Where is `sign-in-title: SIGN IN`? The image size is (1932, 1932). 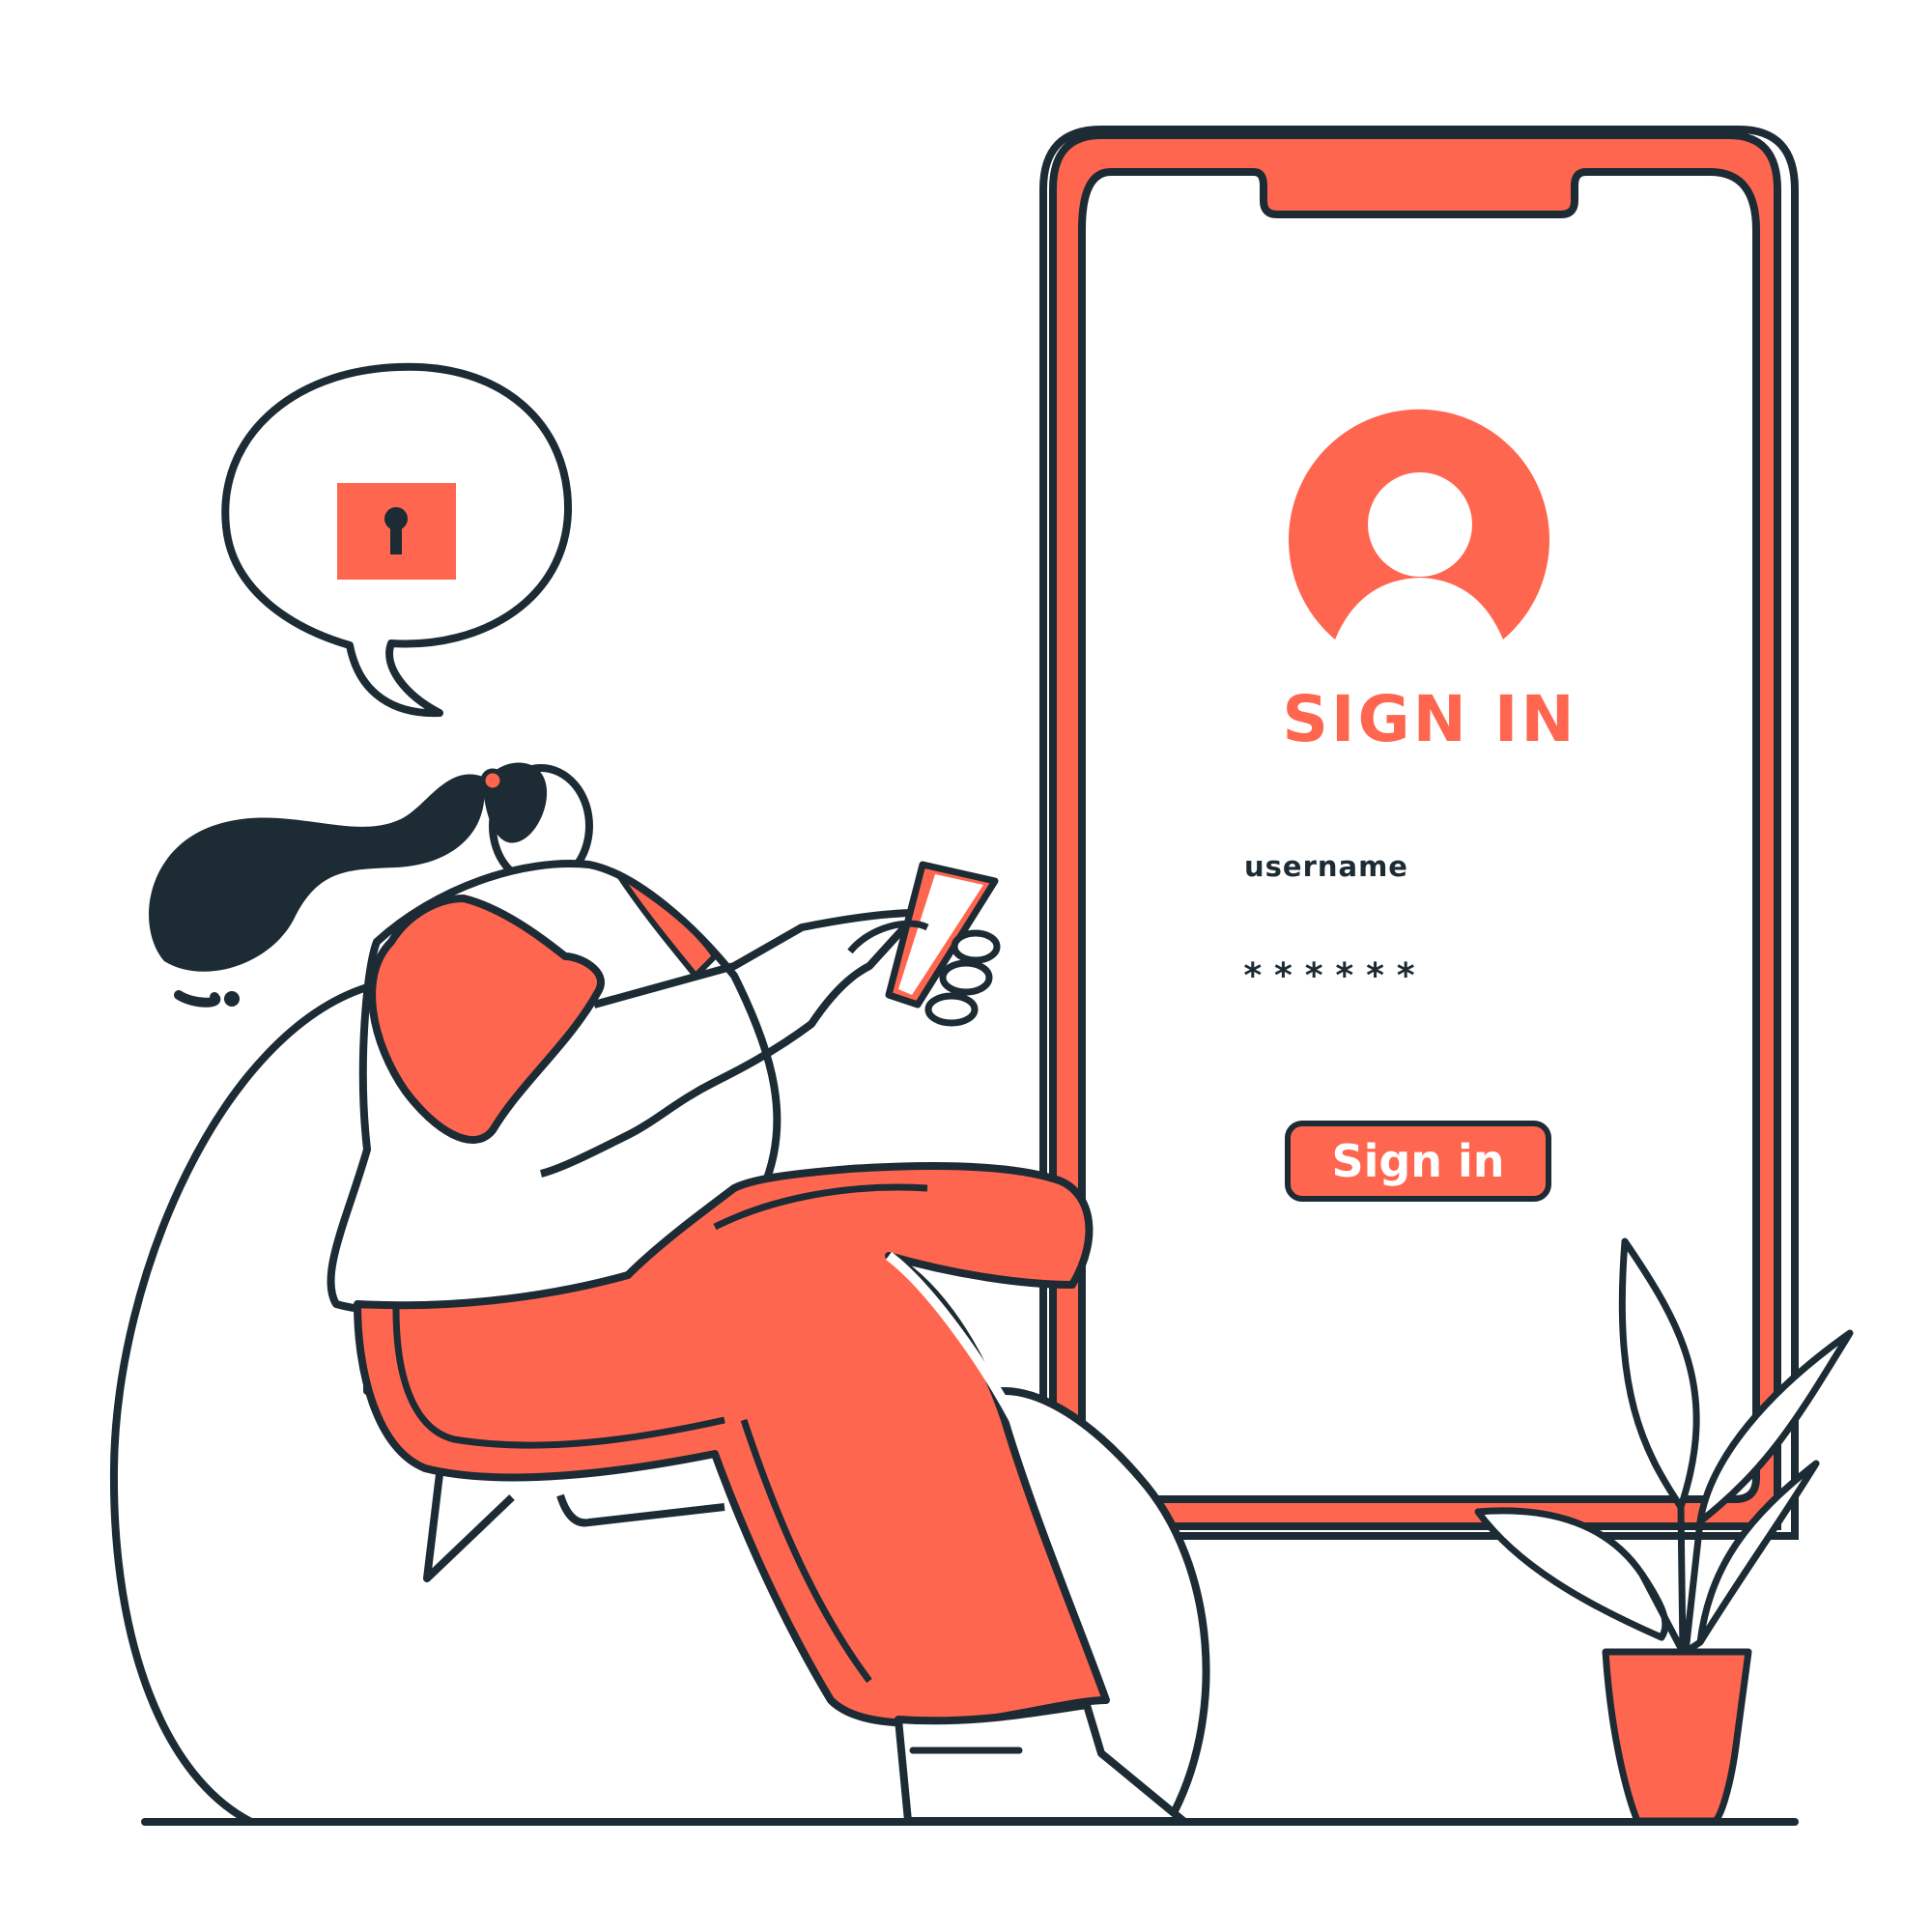 sign-in-title: SIGN IN is located at coordinates (1429, 719).